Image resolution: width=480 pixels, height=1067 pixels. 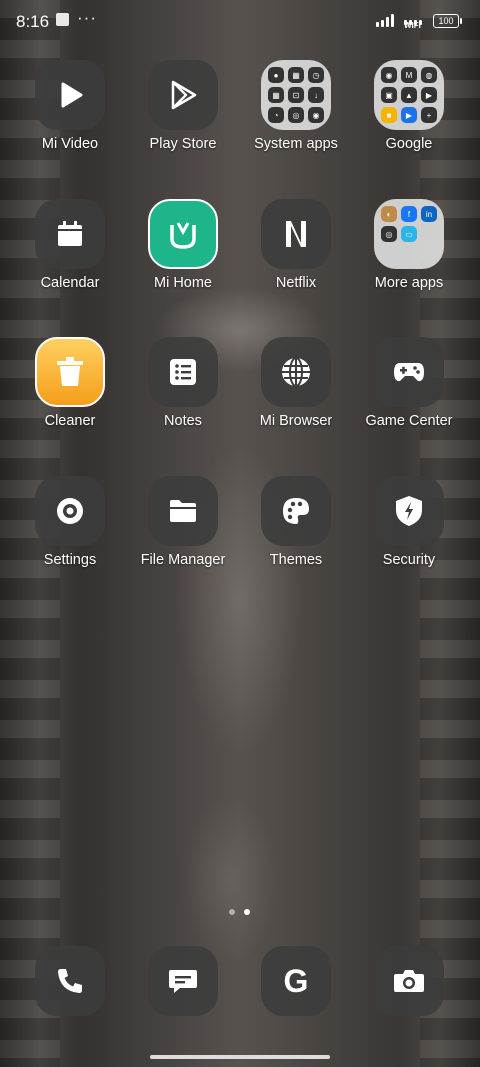 What do you see at coordinates (296, 421) in the screenshot?
I see `app-label: Mi Browser` at bounding box center [296, 421].